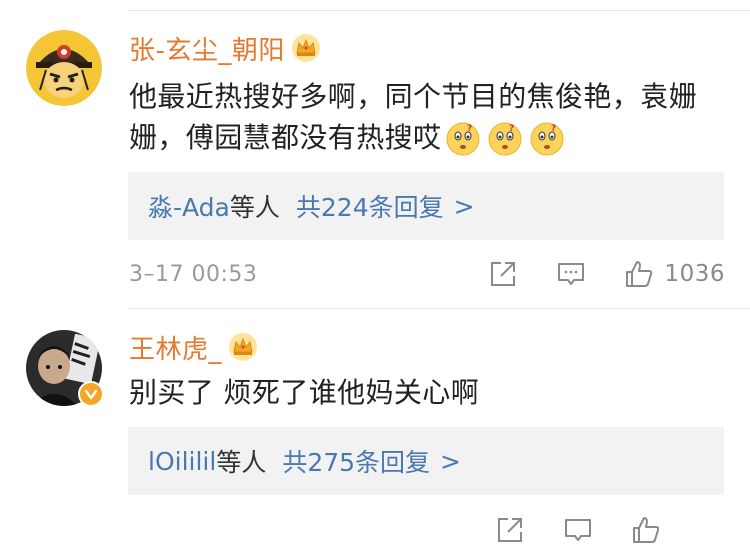 The height and width of the screenshot is (550, 750). I want to click on like-count: 1036, so click(694, 274).